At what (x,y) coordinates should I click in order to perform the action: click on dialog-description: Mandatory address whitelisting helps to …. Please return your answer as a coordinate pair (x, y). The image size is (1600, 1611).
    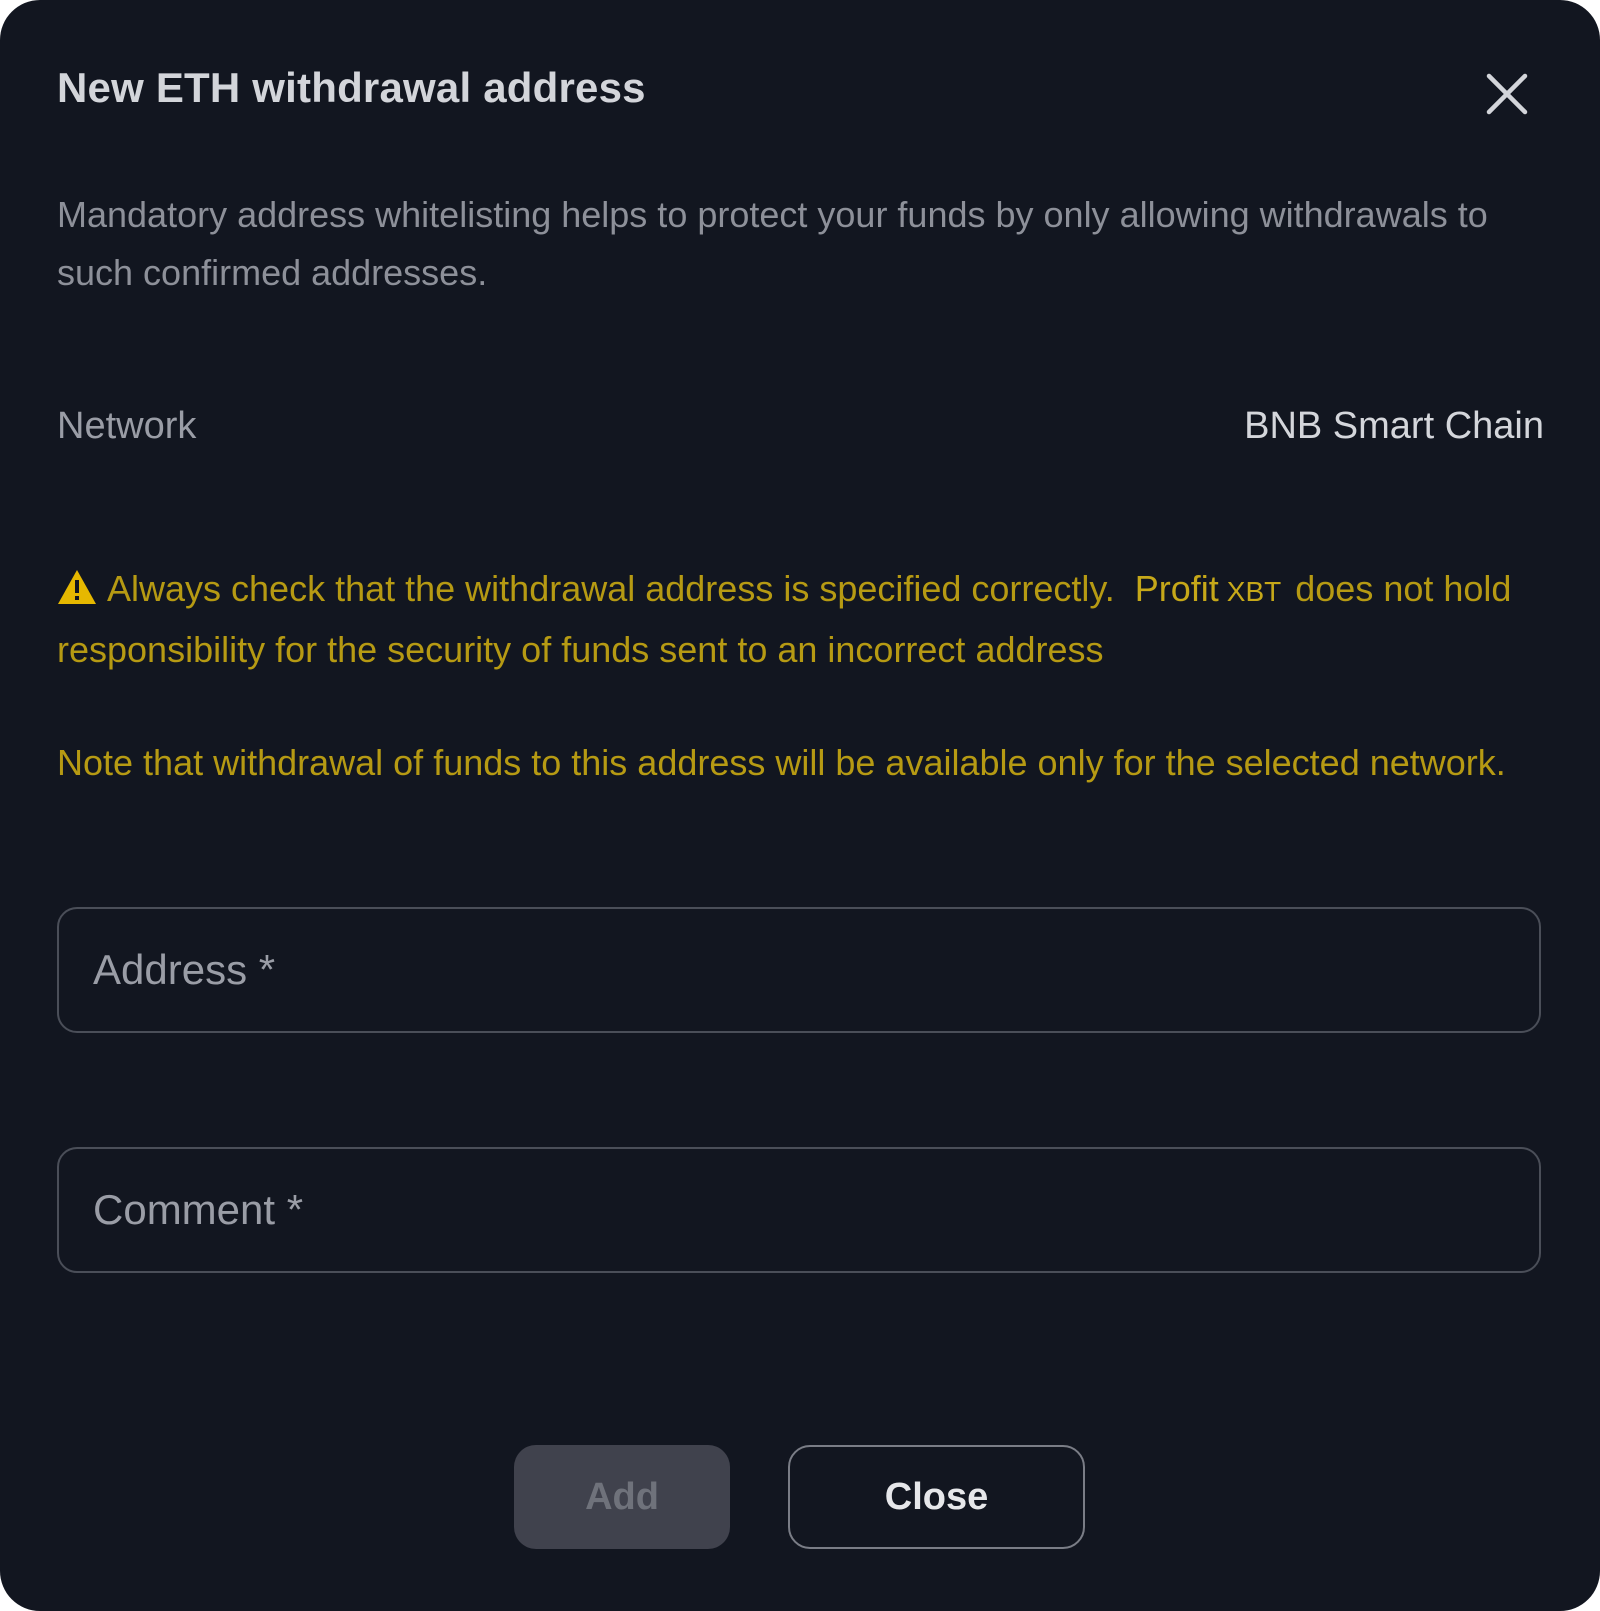
    Looking at the image, I should click on (772, 243).